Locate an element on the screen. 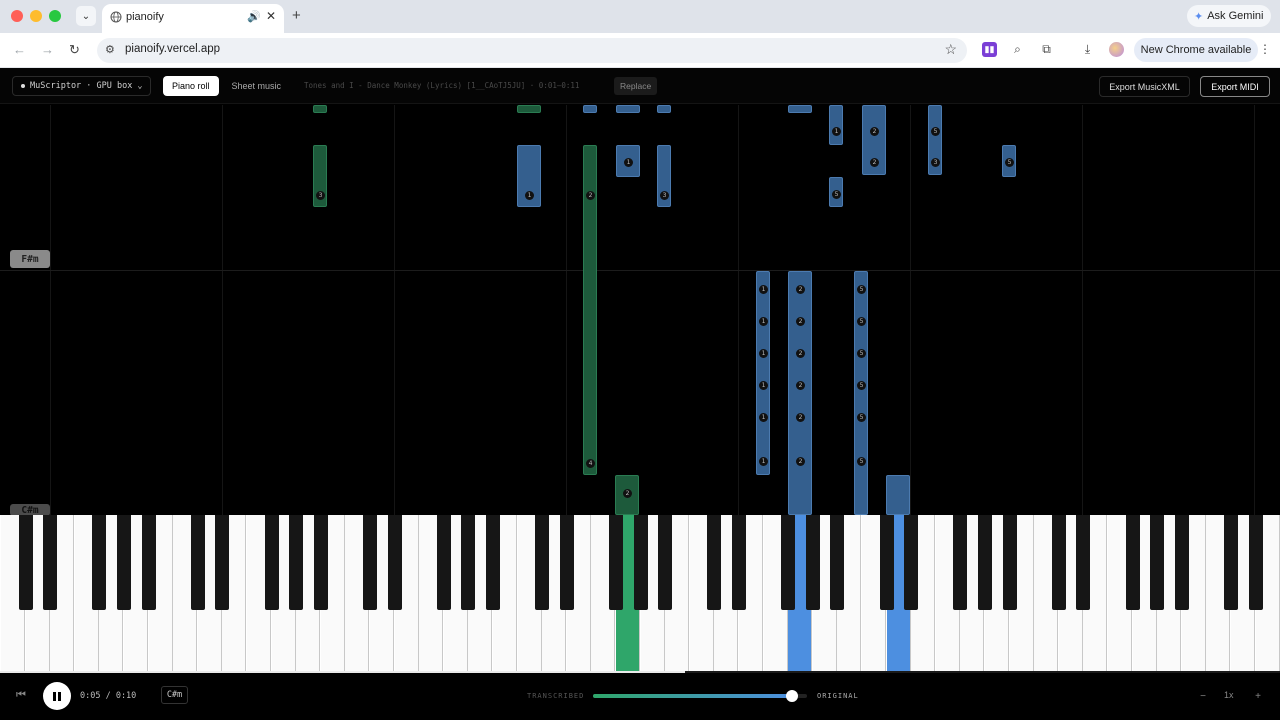  new-tab-plus-icon: + is located at coordinates (296, 15).